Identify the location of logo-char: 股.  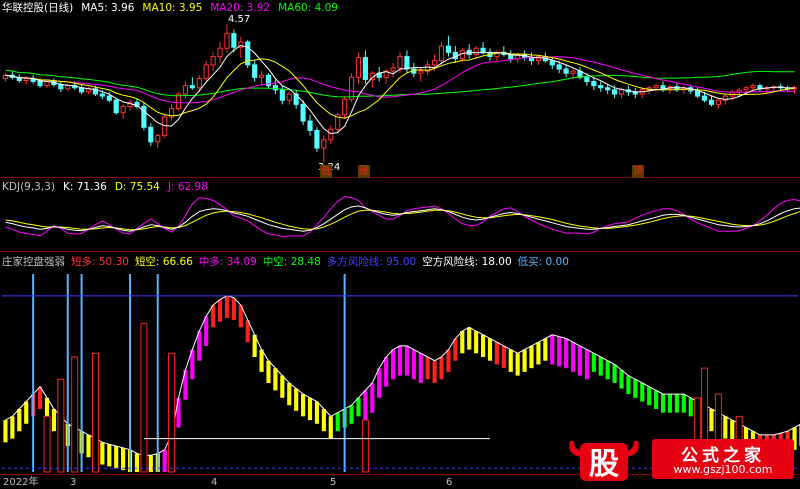
(604, 464).